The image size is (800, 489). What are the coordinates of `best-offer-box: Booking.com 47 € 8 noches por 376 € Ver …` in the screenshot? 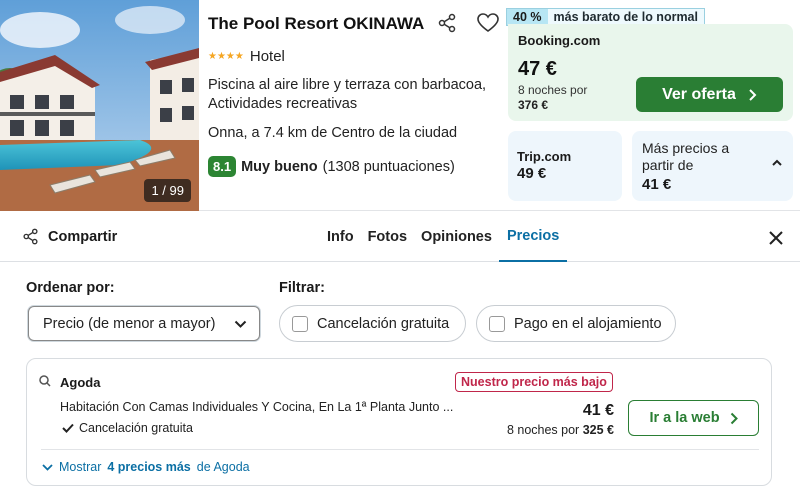 It's located at (650, 72).